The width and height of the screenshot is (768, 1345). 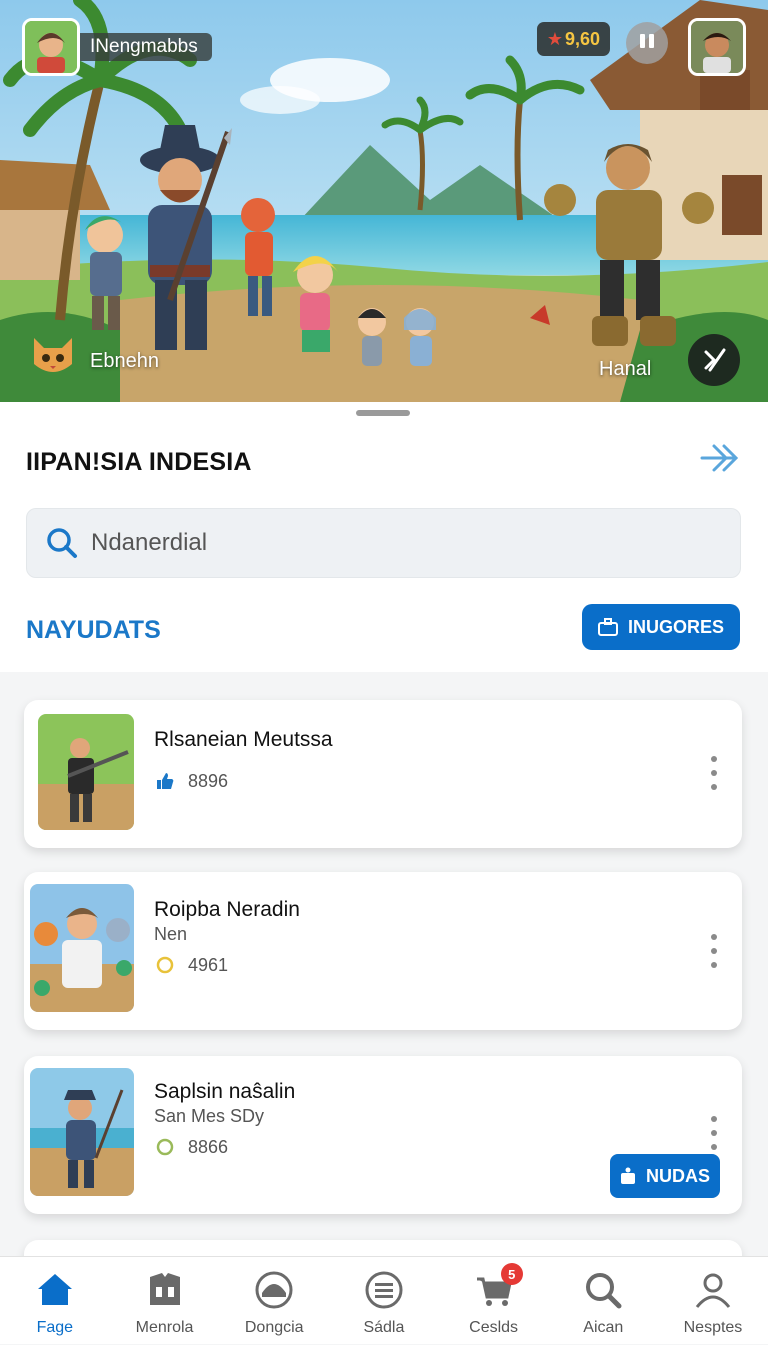 What do you see at coordinates (720, 458) in the screenshot?
I see `double-arrow-icon` at bounding box center [720, 458].